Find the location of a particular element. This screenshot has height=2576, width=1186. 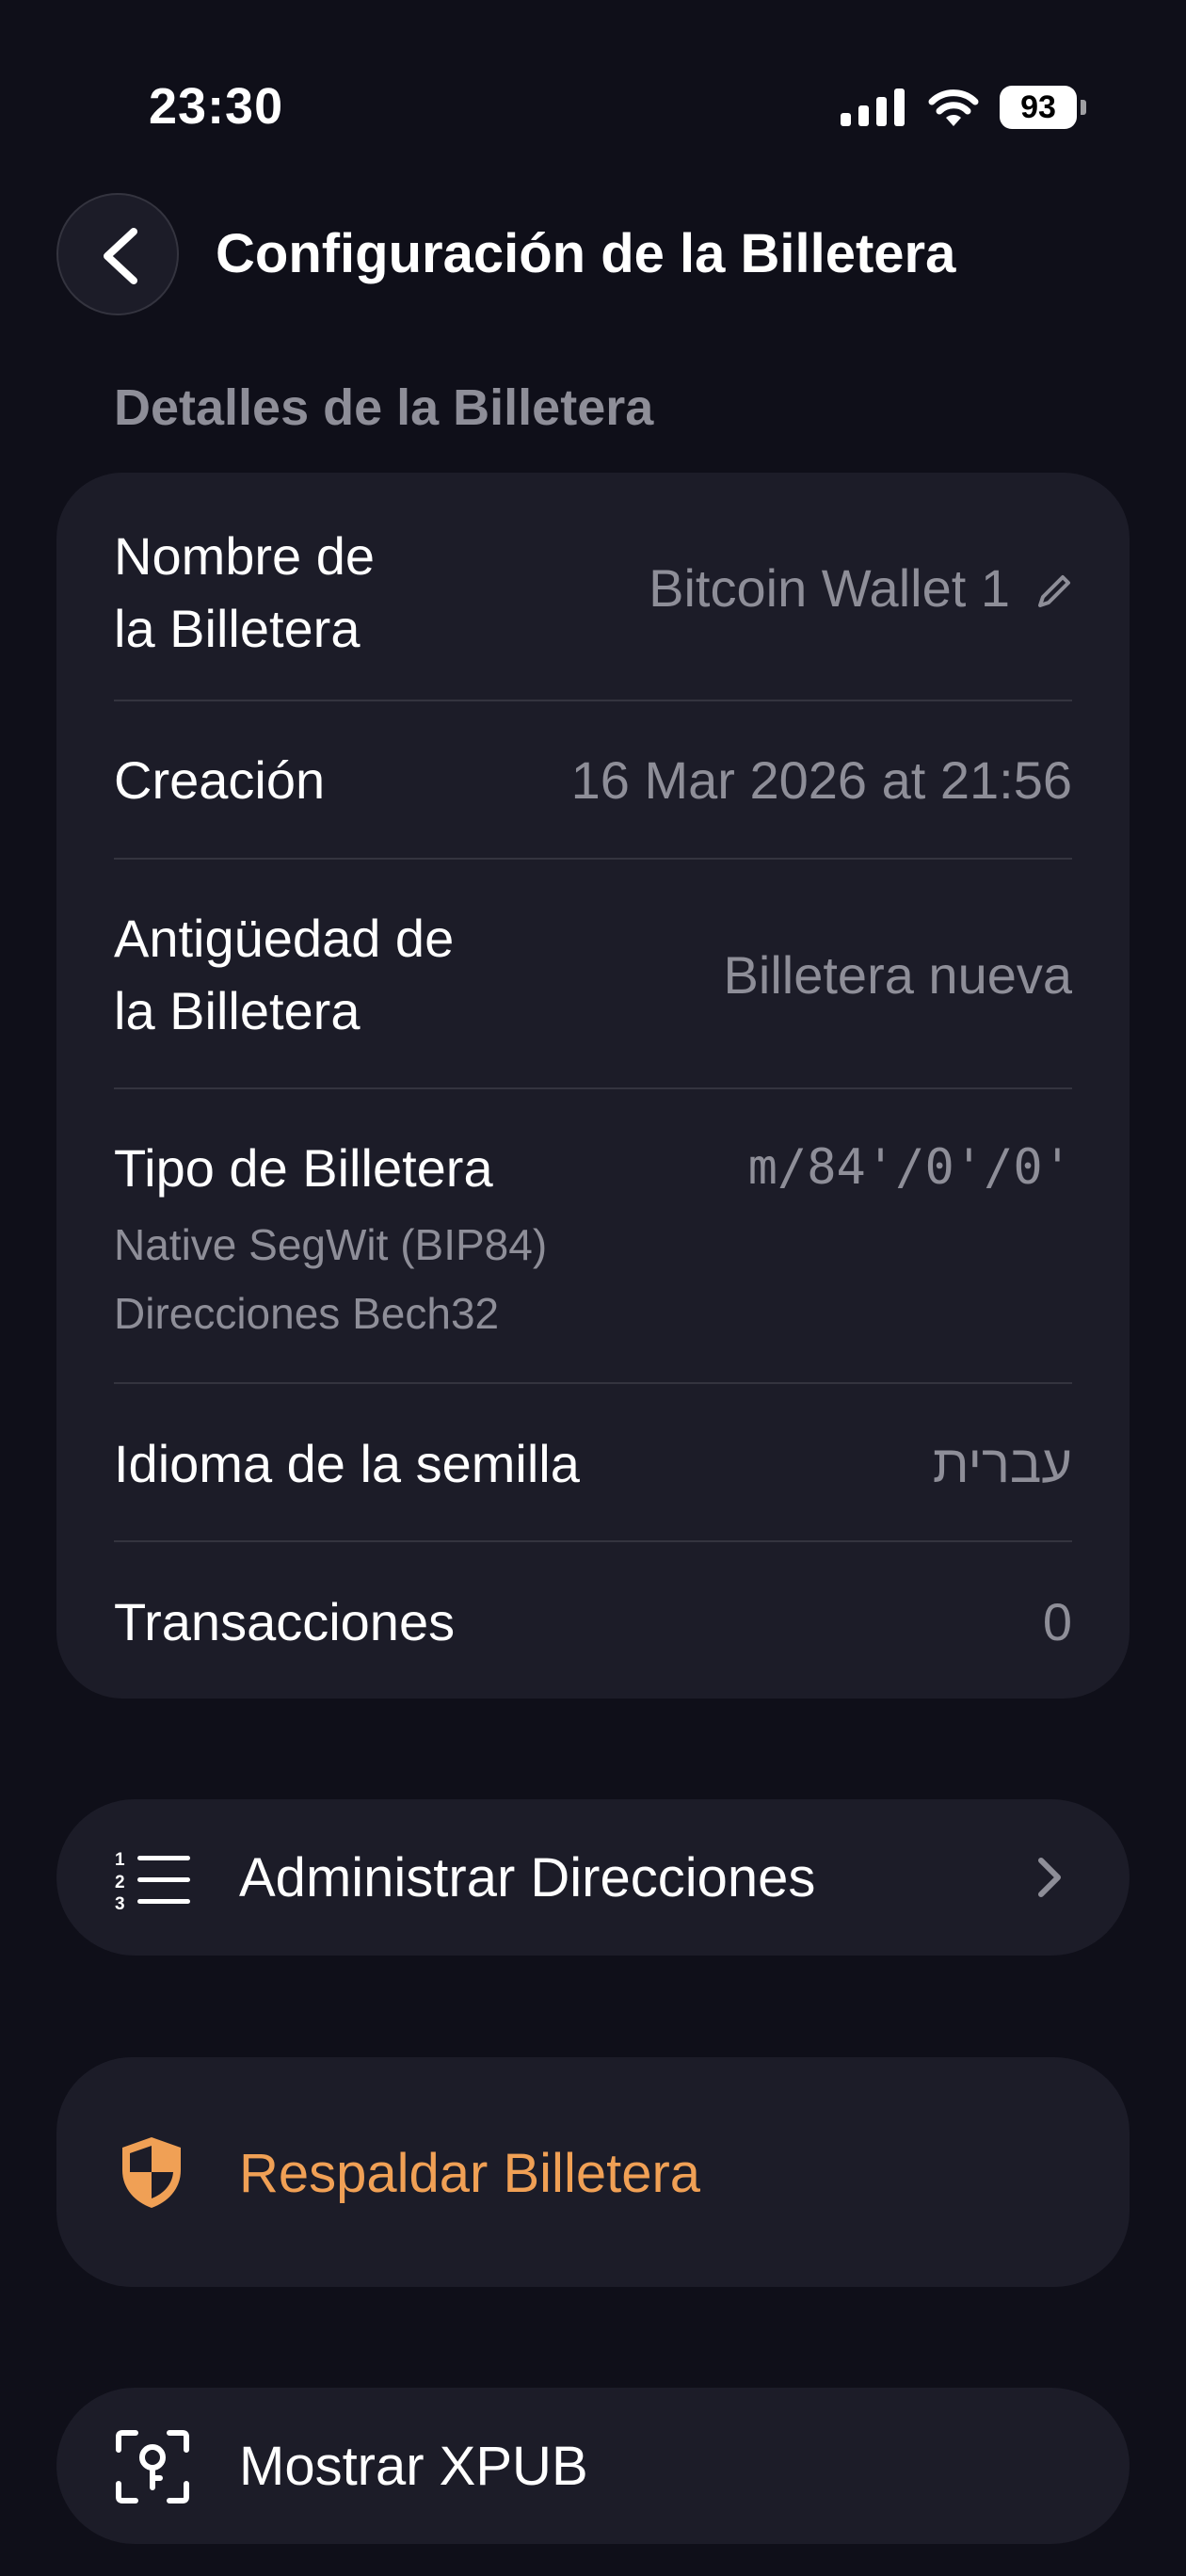

key-scan-icon is located at coordinates (152, 2467).